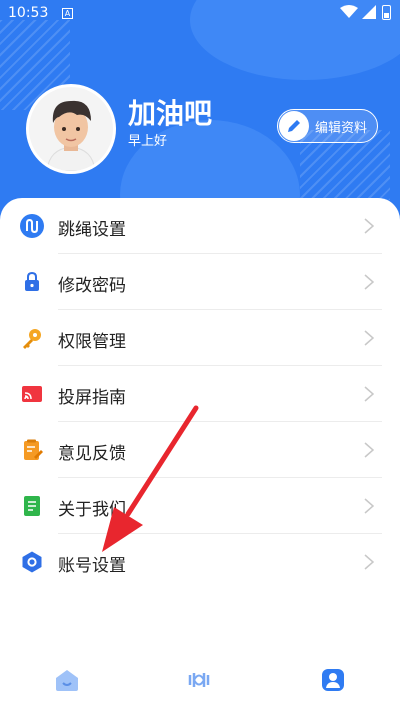 This screenshot has width=400, height=710. Describe the element at coordinates (92, 510) in the screenshot. I see `menu-label: 关于我们` at that location.